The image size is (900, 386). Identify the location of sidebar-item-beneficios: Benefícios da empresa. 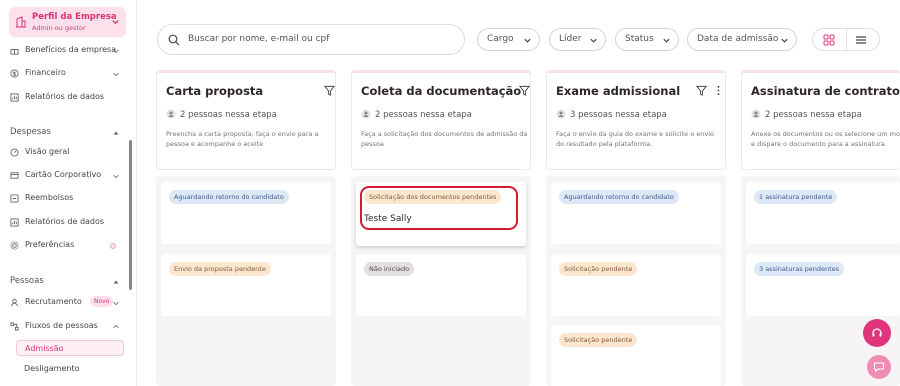
(66, 51).